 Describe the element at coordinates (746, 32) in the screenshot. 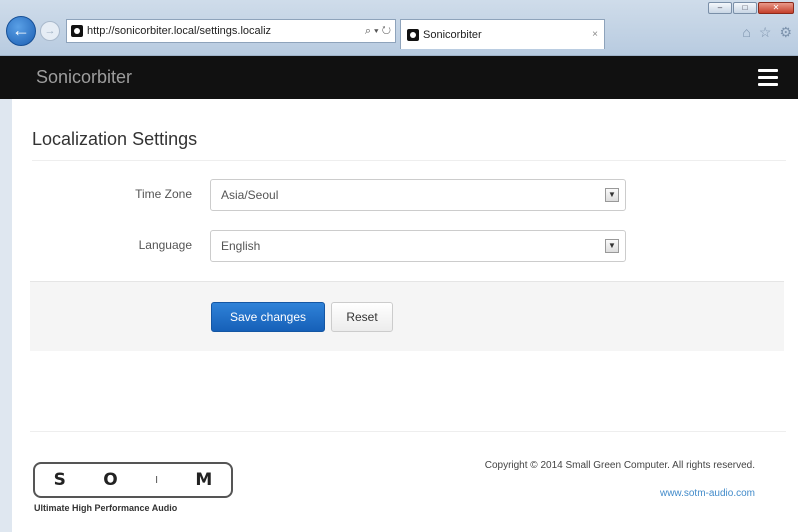

I see `home-icon: ⌂` at that location.